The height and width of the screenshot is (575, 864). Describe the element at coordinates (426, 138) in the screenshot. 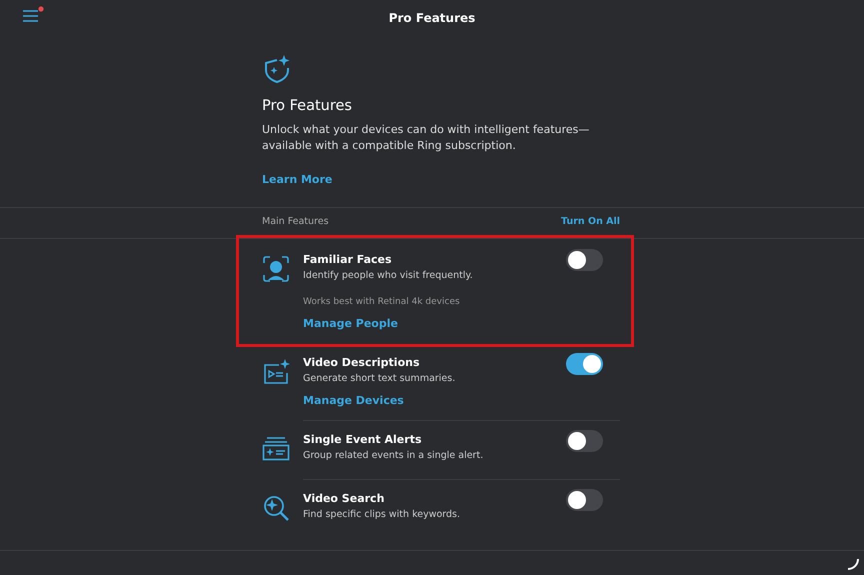

I see `description: Unlock what your devices can do with intelligent features—available with a compatible Ring subscription.` at that location.